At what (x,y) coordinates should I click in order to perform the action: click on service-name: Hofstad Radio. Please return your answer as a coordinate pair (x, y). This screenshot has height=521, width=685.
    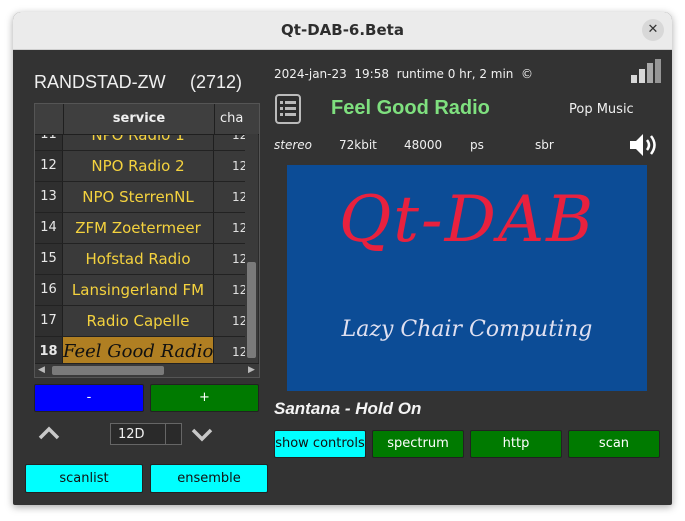
    Looking at the image, I should click on (138, 259).